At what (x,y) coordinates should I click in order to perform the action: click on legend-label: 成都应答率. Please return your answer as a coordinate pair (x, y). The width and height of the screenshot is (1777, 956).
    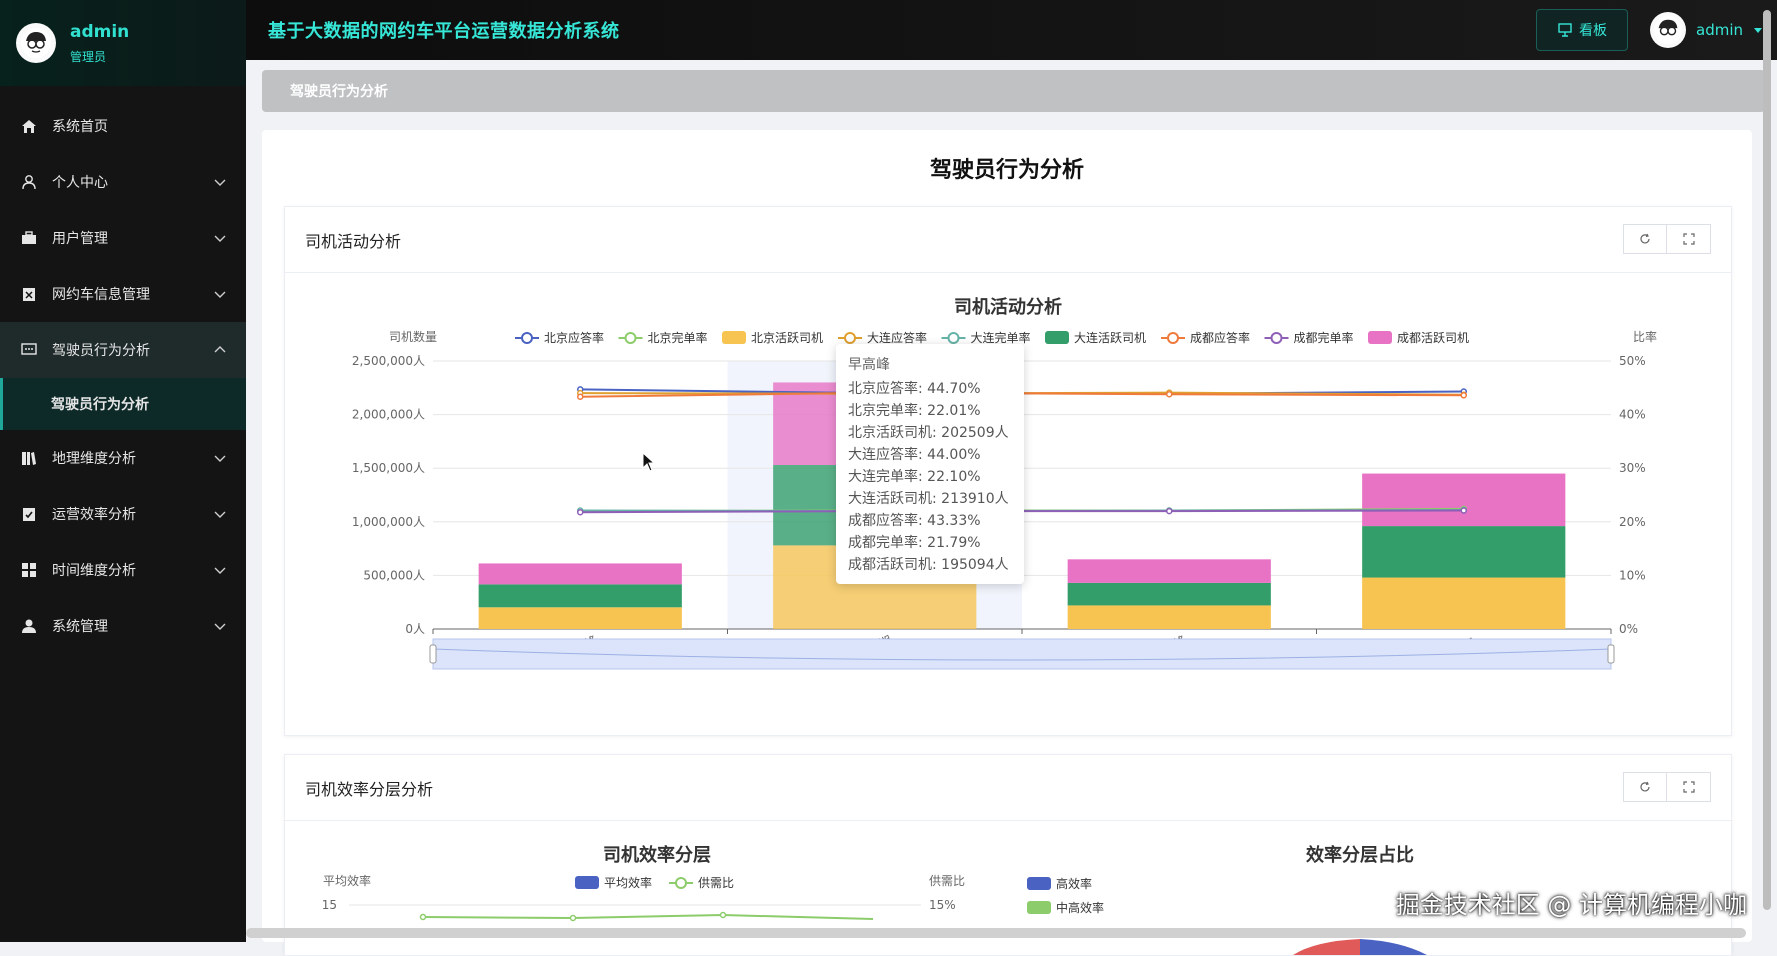
    Looking at the image, I should click on (1220, 337).